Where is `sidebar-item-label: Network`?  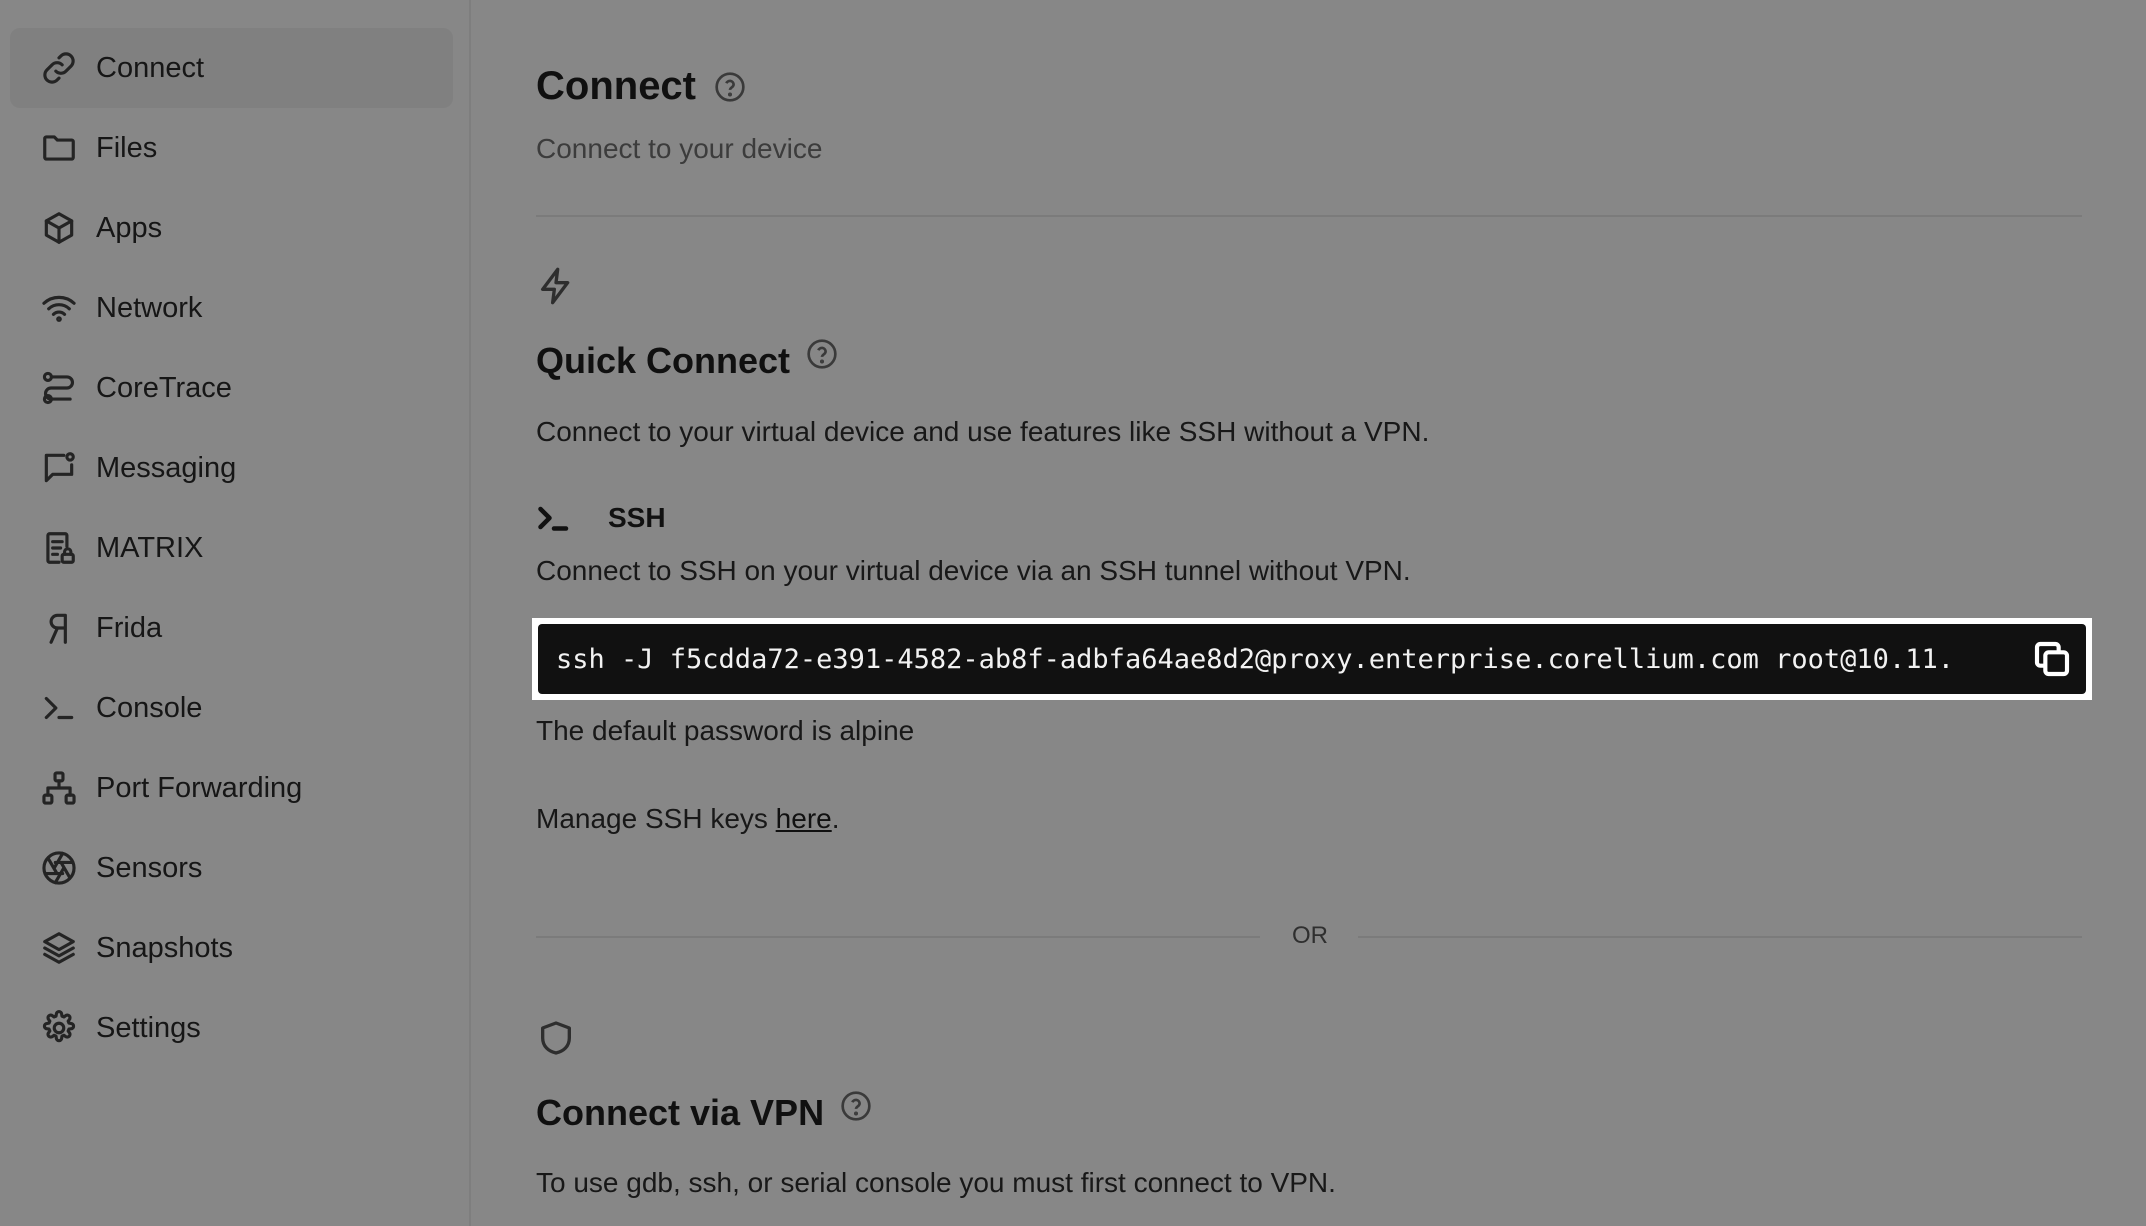 sidebar-item-label: Network is located at coordinates (149, 307).